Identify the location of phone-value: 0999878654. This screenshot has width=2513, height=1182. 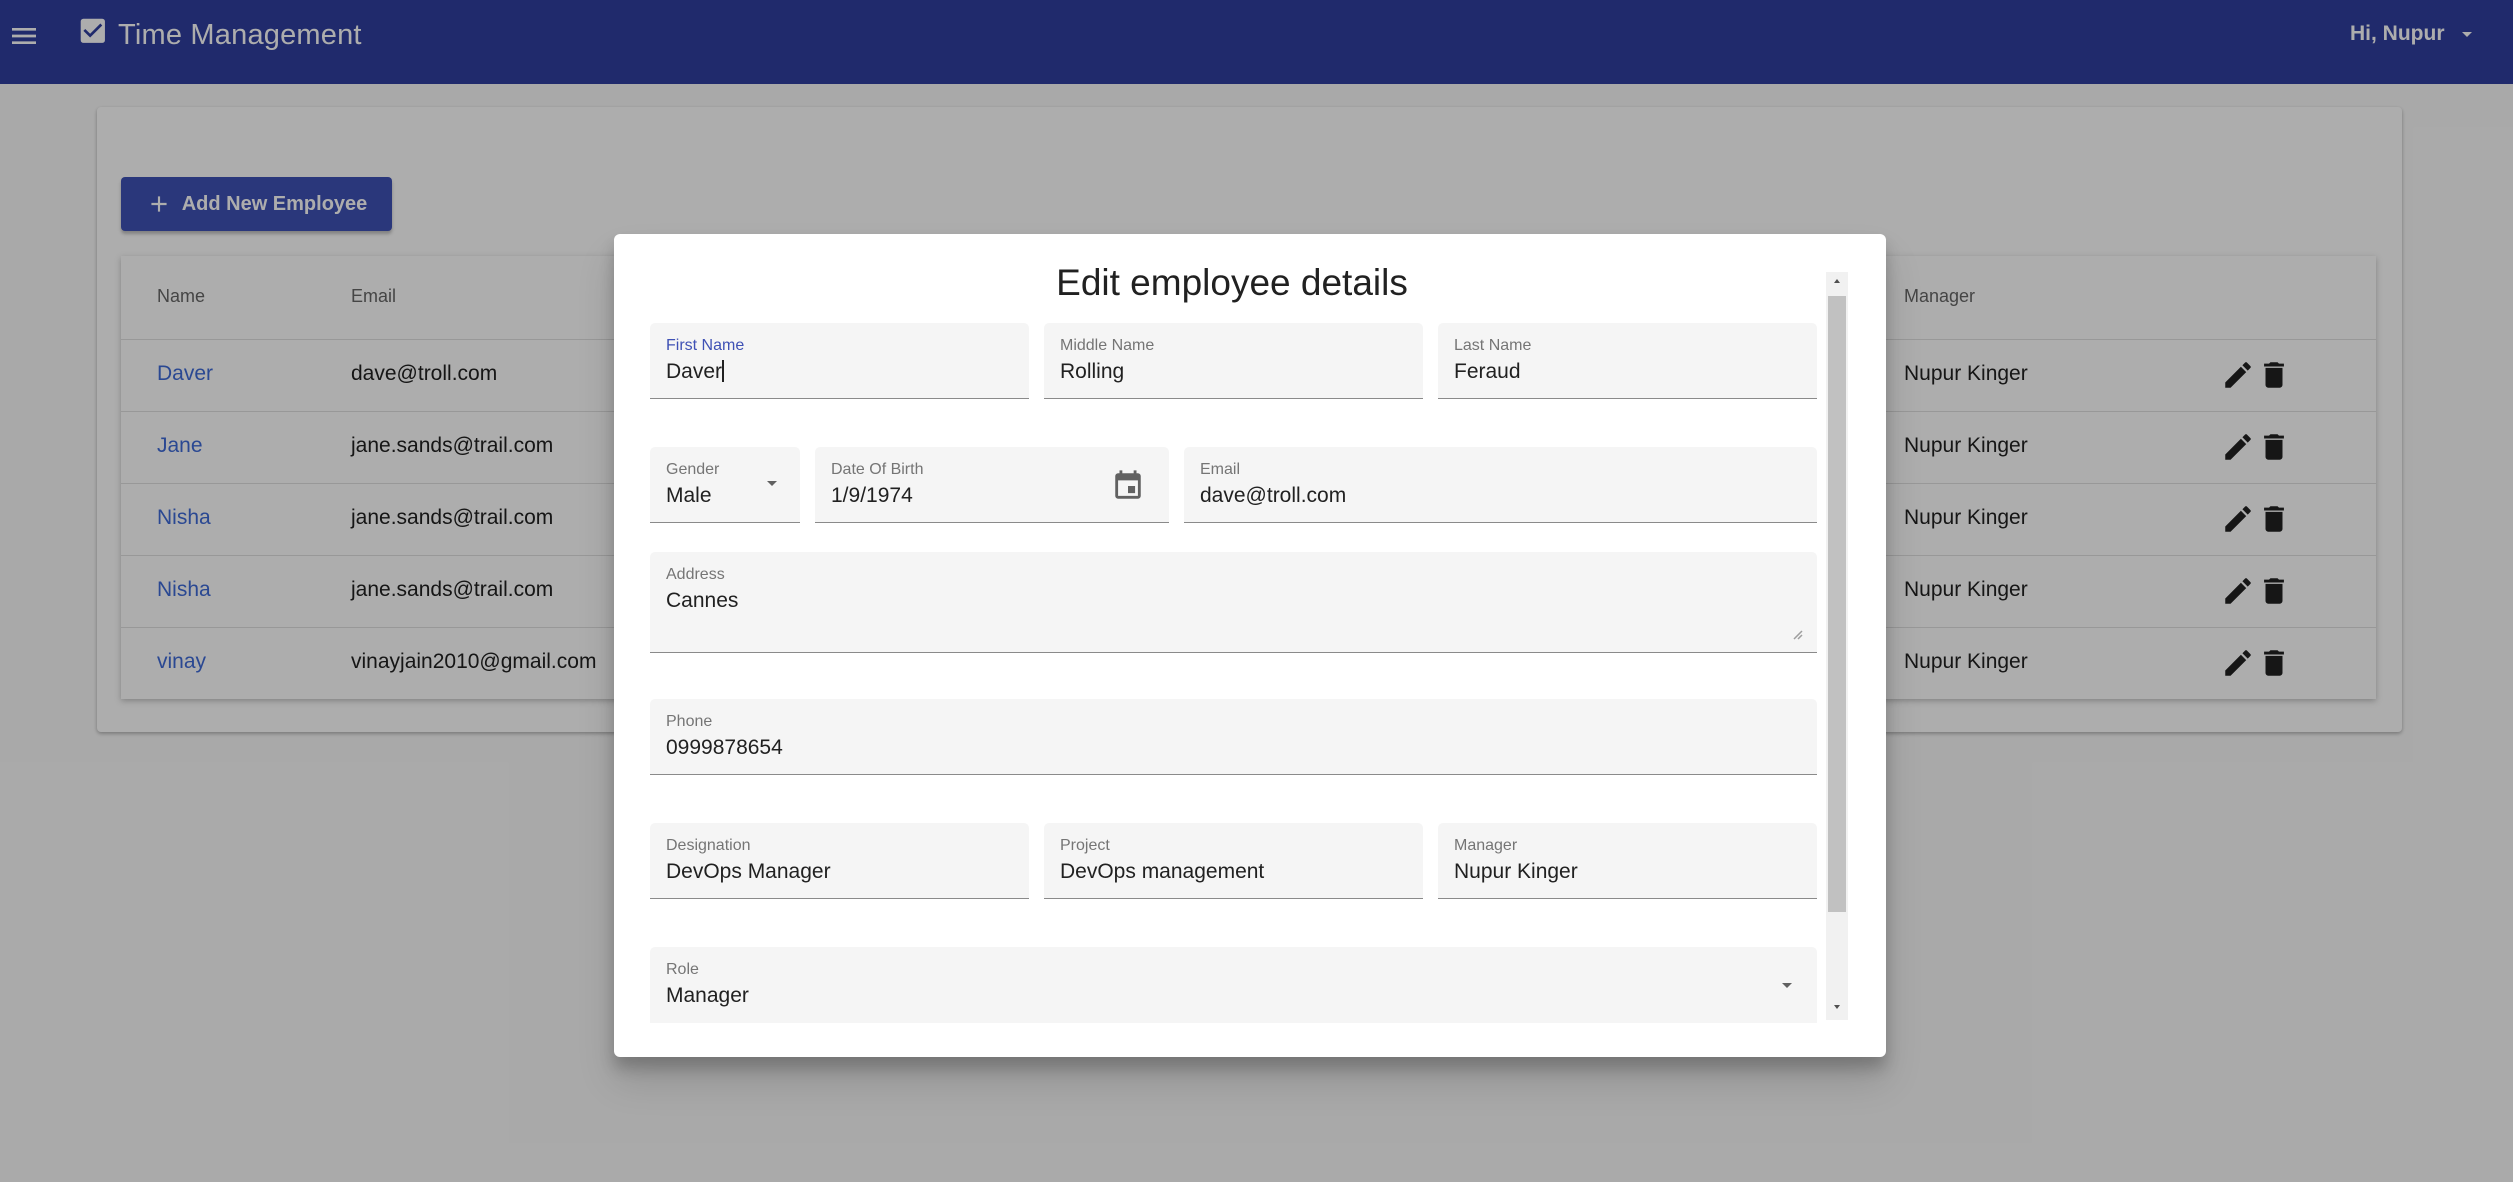
(724, 747).